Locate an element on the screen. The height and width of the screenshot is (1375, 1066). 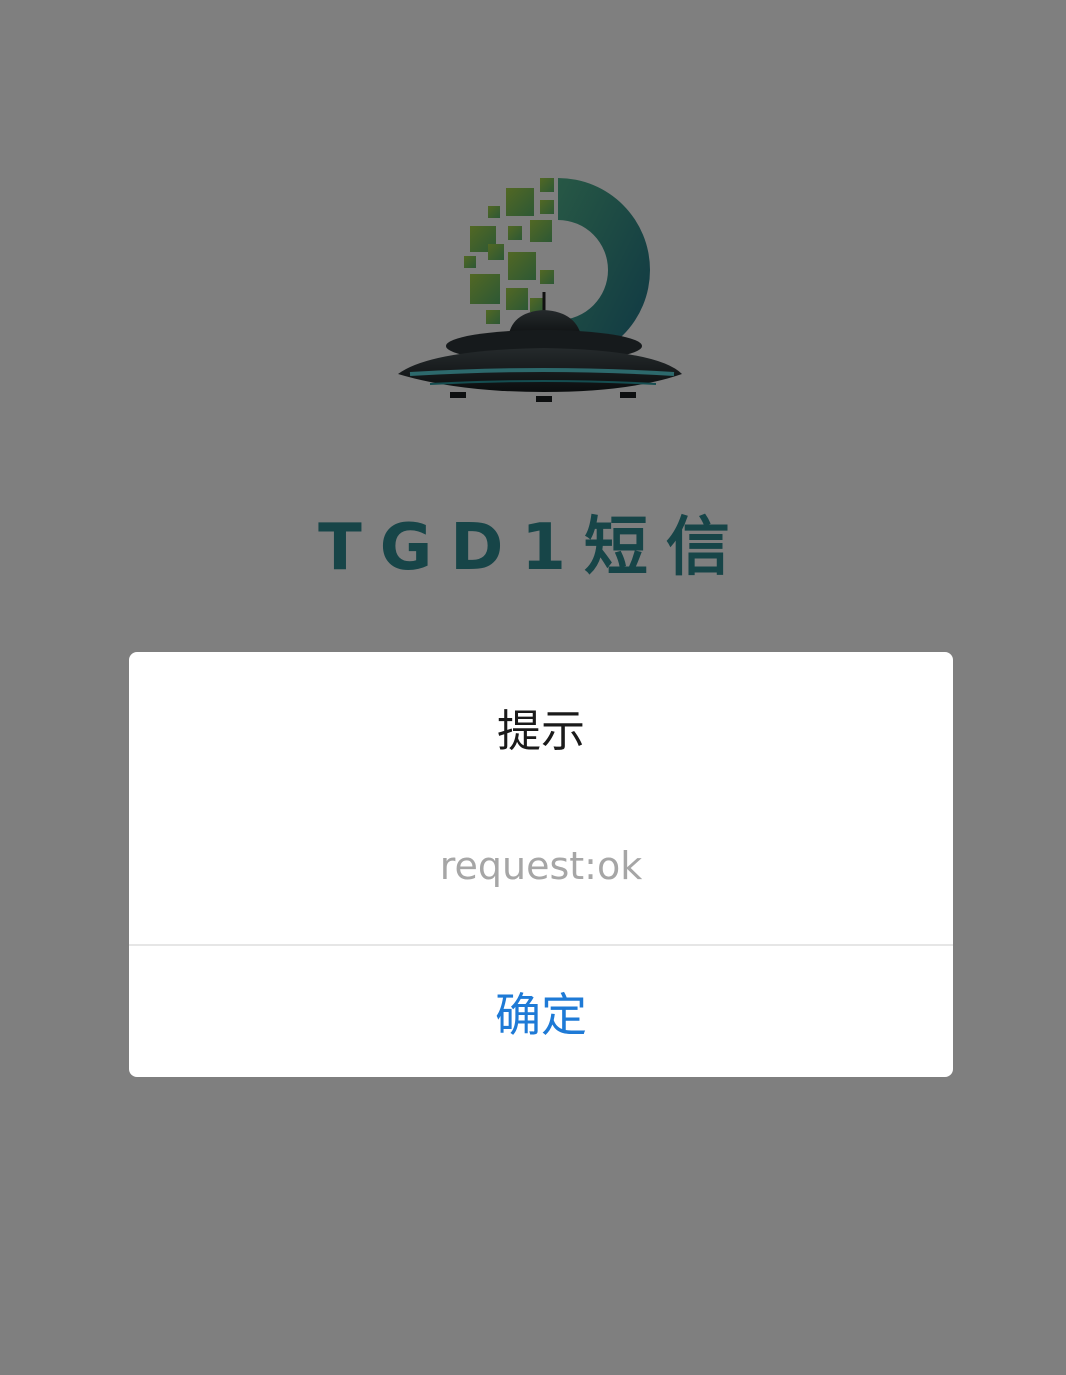
dialog-title: 提示 is located at coordinates (541, 731).